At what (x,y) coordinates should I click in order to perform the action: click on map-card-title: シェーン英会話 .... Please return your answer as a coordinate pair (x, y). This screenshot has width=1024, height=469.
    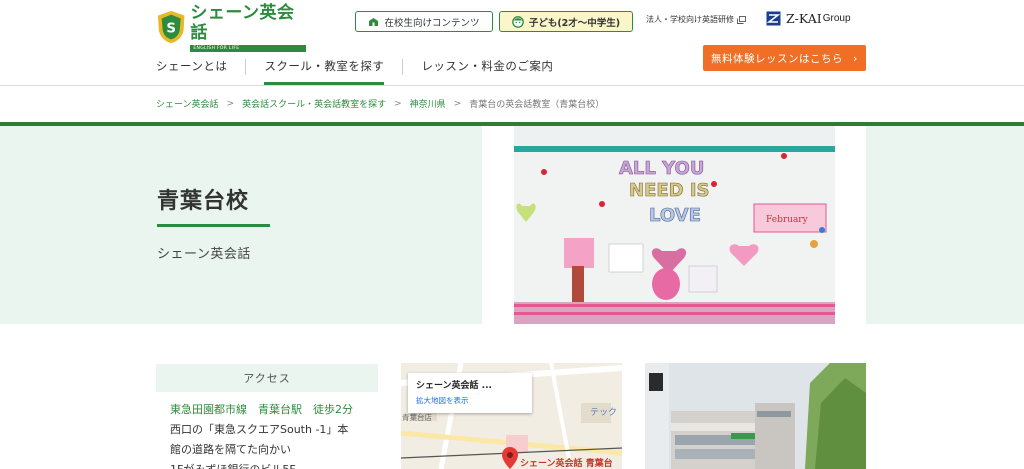
    Looking at the image, I should click on (454, 386).